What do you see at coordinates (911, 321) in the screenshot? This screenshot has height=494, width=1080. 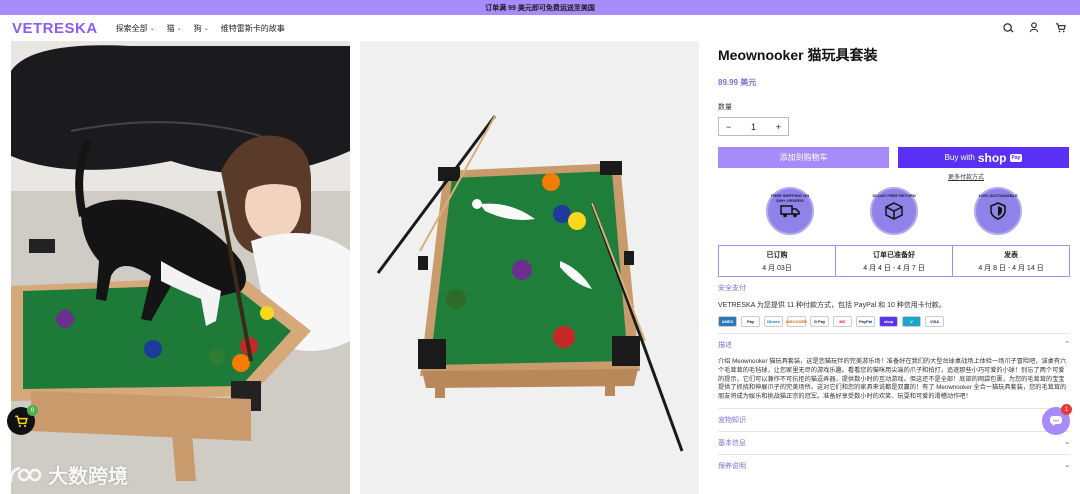 I see `venmo-icon: V` at bounding box center [911, 321].